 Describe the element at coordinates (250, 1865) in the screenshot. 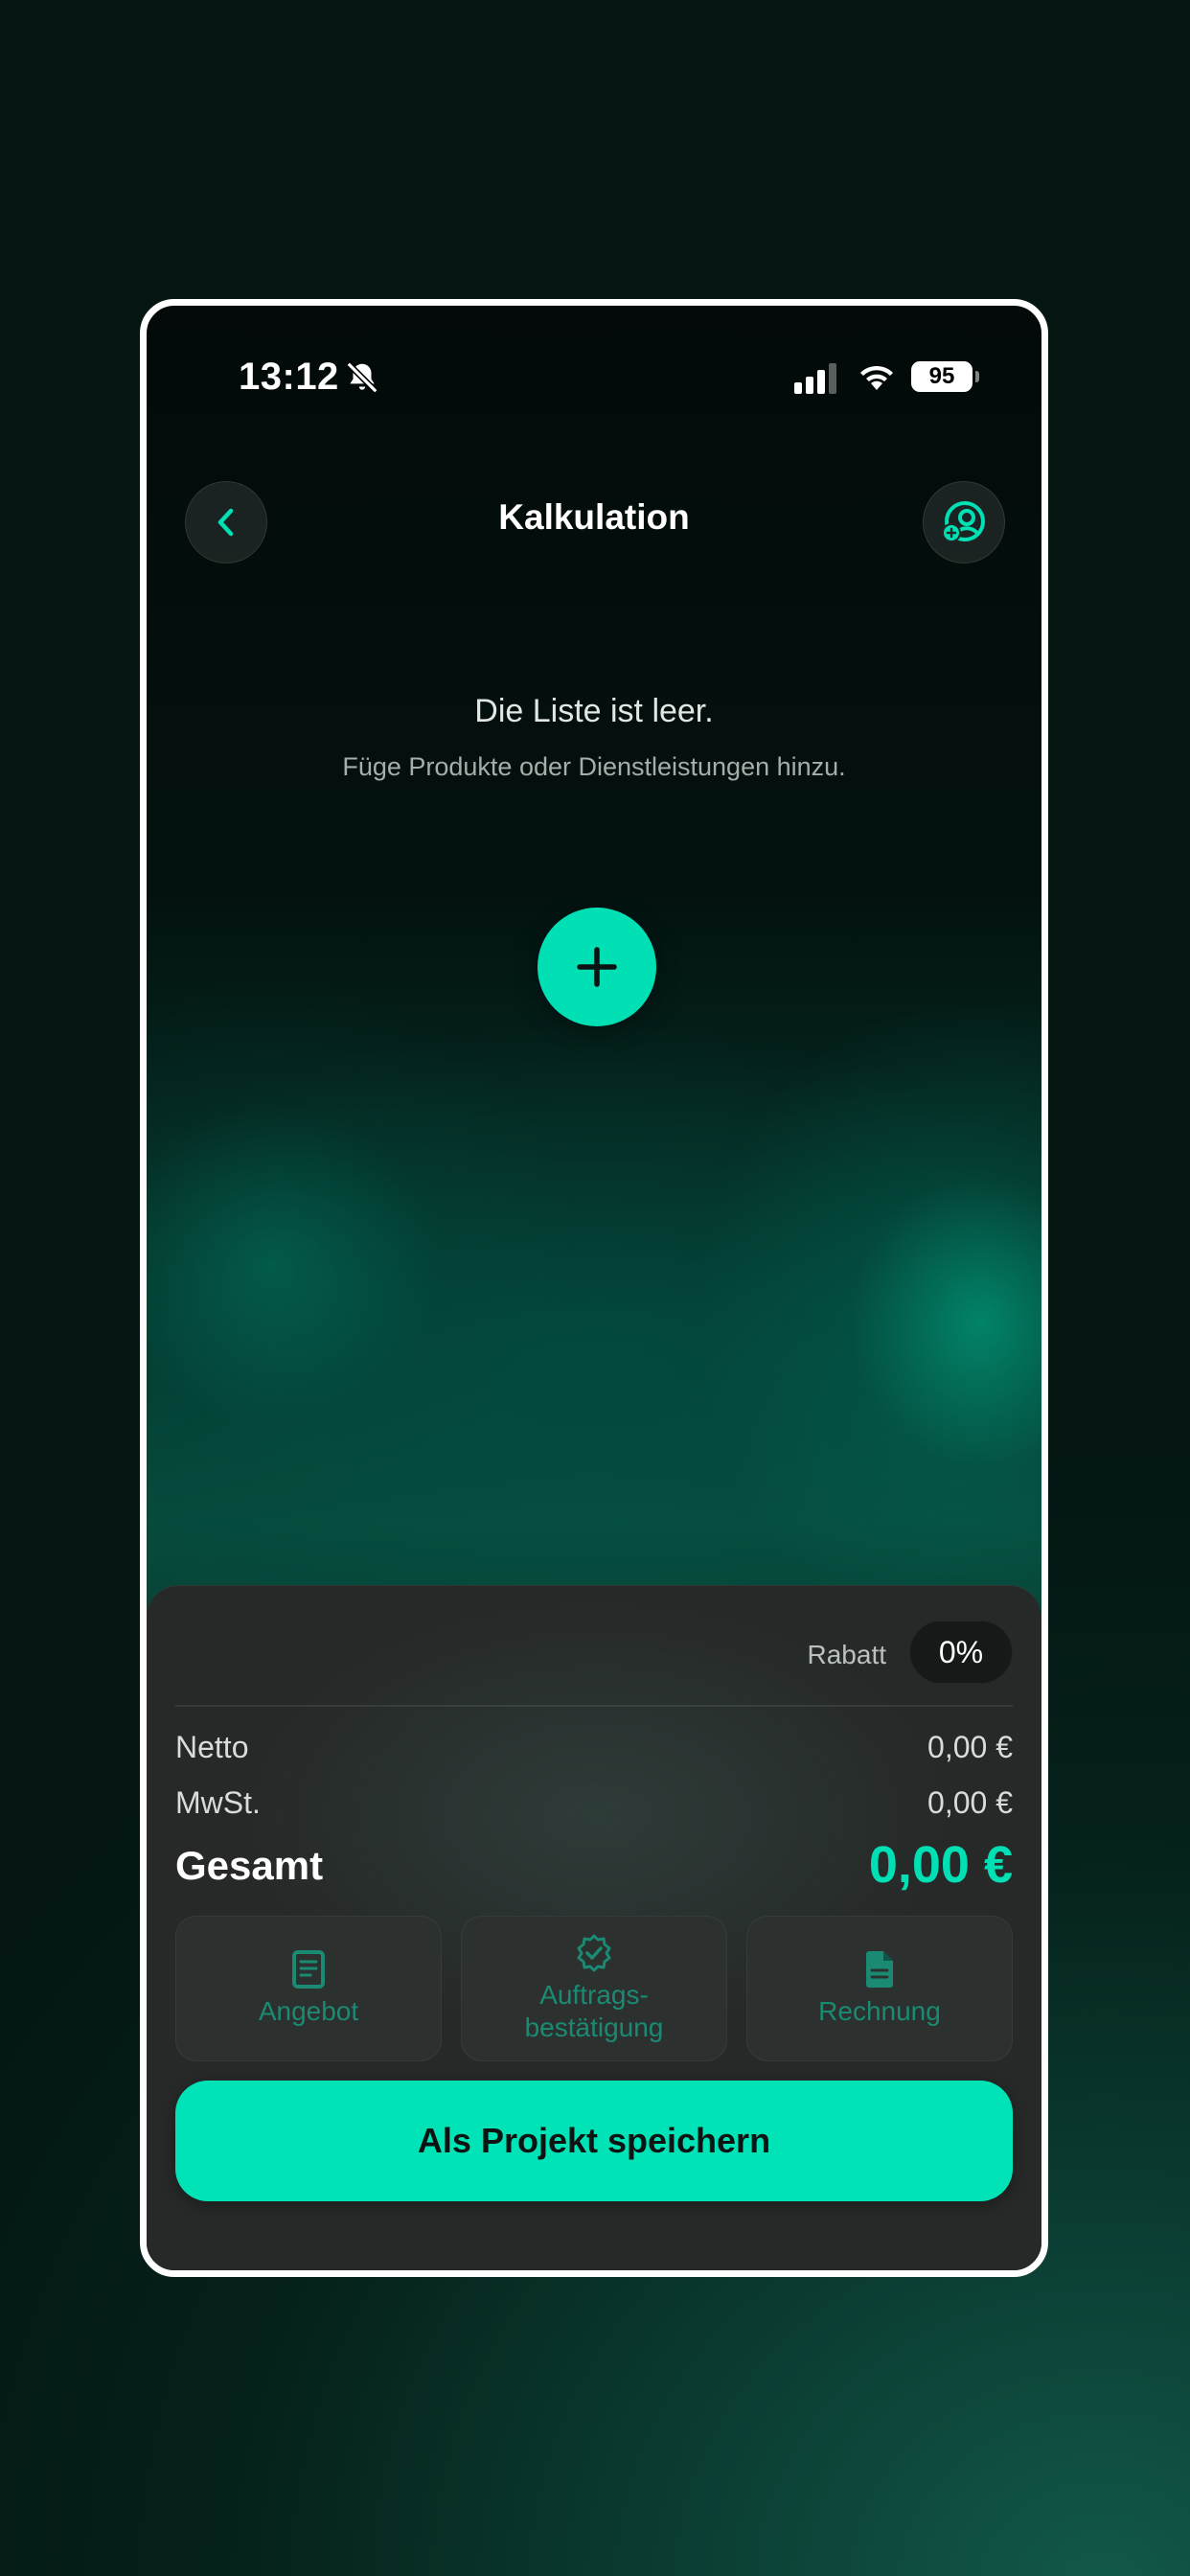

I see `total-label: Gesamt` at that location.